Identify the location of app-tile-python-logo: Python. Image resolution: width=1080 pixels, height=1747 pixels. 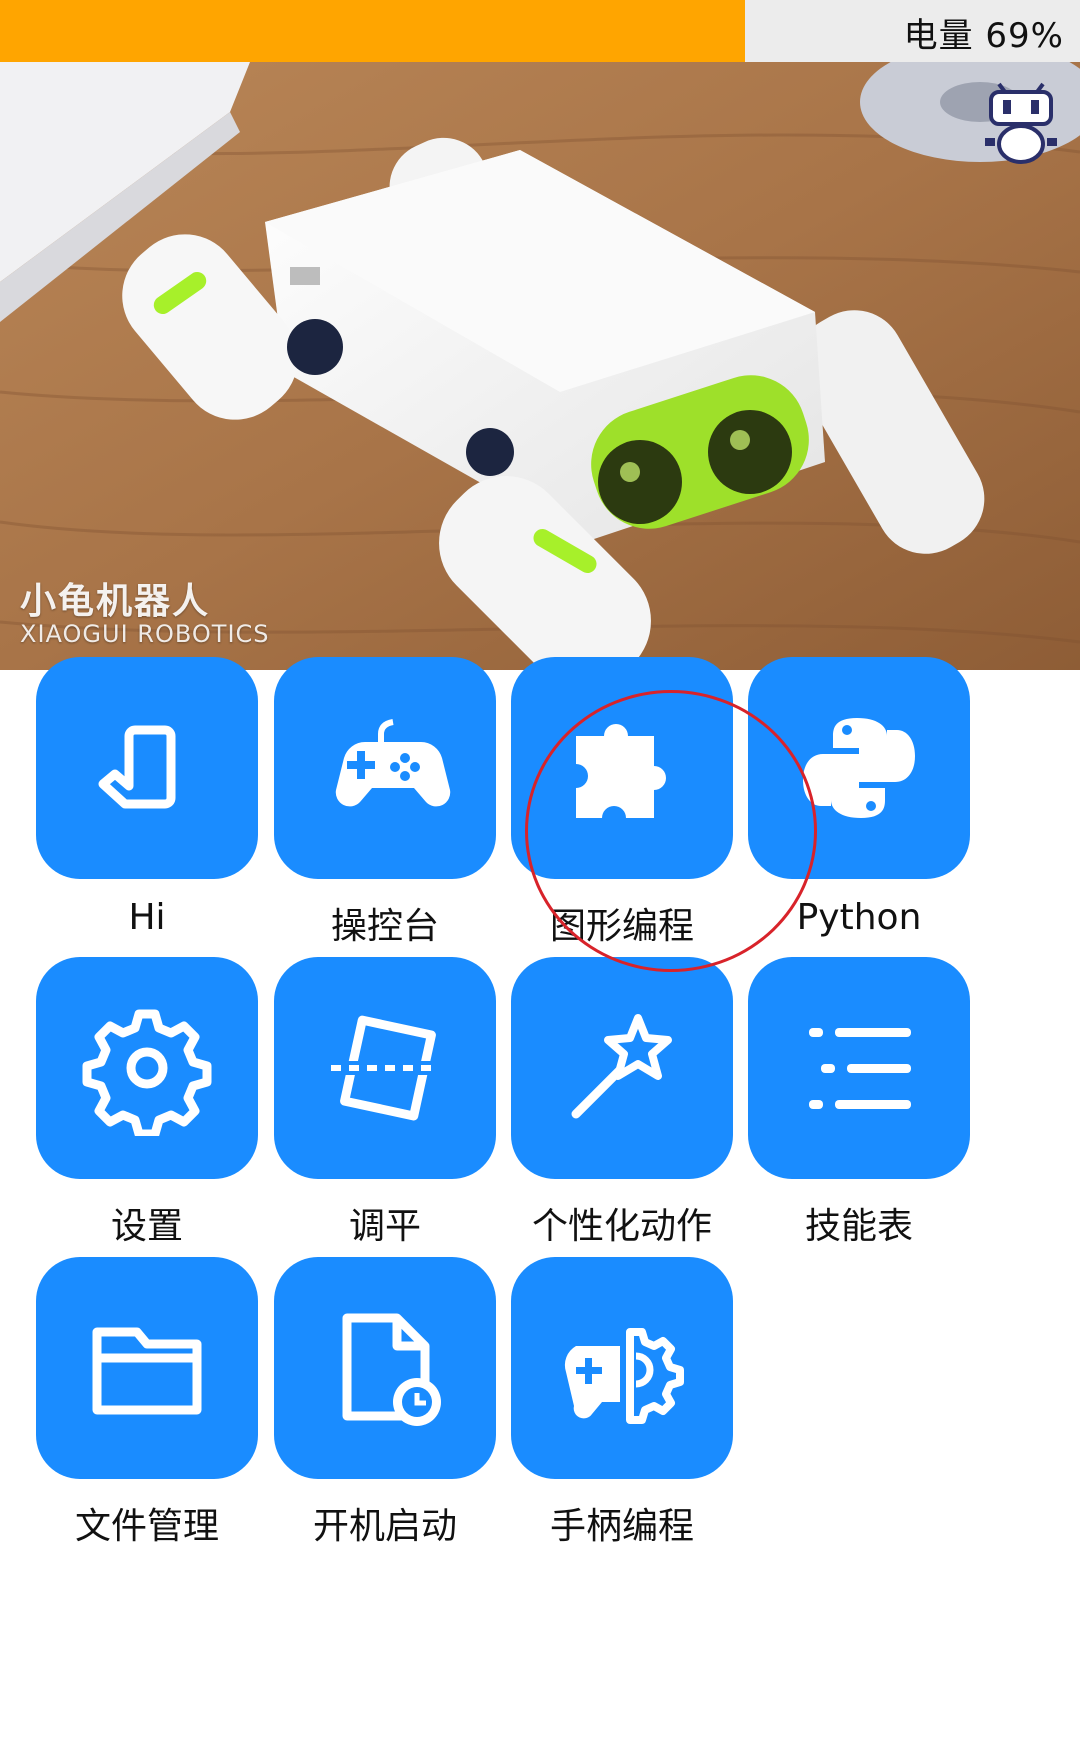
(859, 797).